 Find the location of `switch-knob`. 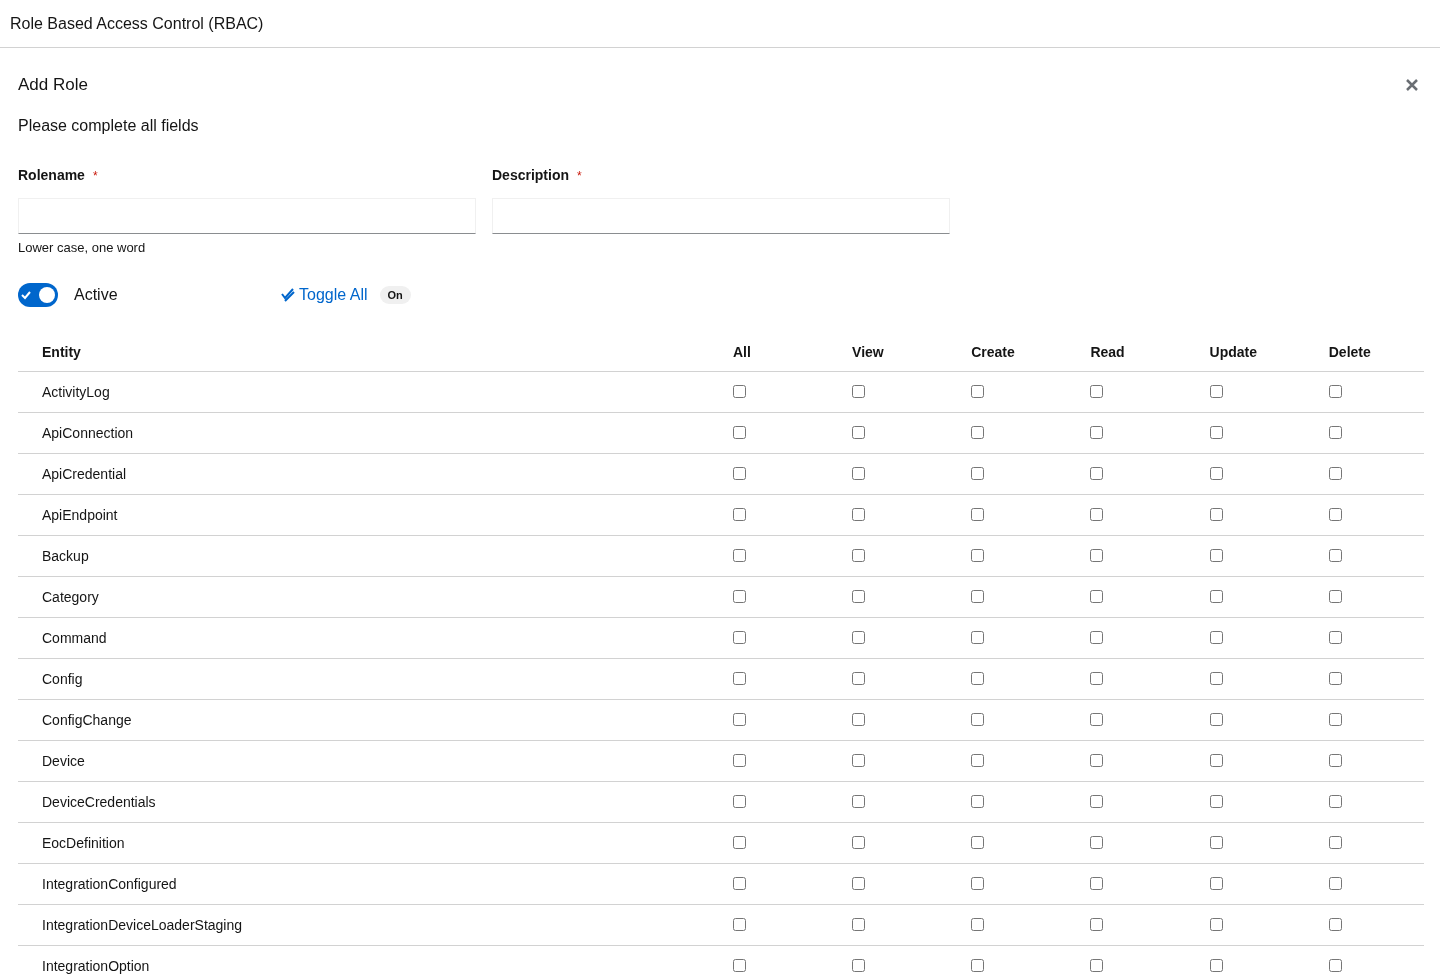

switch-knob is located at coordinates (47, 295).